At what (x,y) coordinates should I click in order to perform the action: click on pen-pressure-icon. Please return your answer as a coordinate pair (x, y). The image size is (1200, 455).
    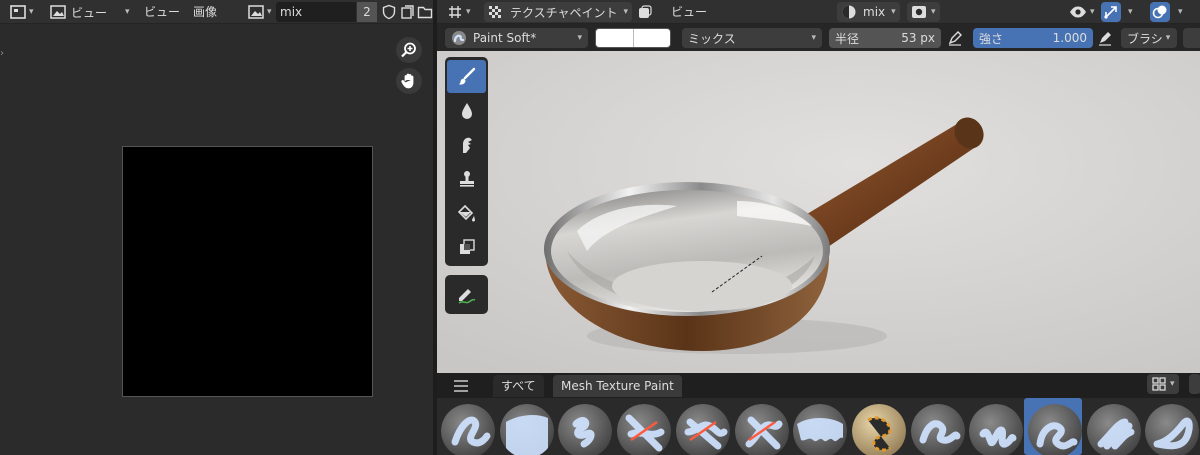
    Looking at the image, I should click on (955, 38).